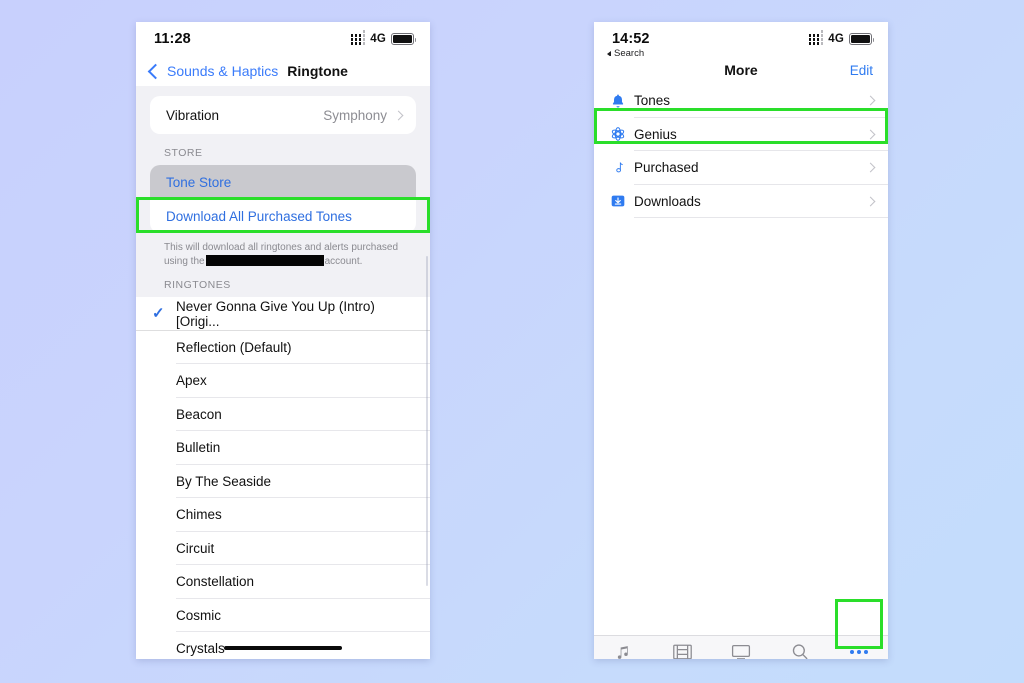 This screenshot has width=1024, height=683. I want to click on ringtone-row: Apex, so click(283, 381).